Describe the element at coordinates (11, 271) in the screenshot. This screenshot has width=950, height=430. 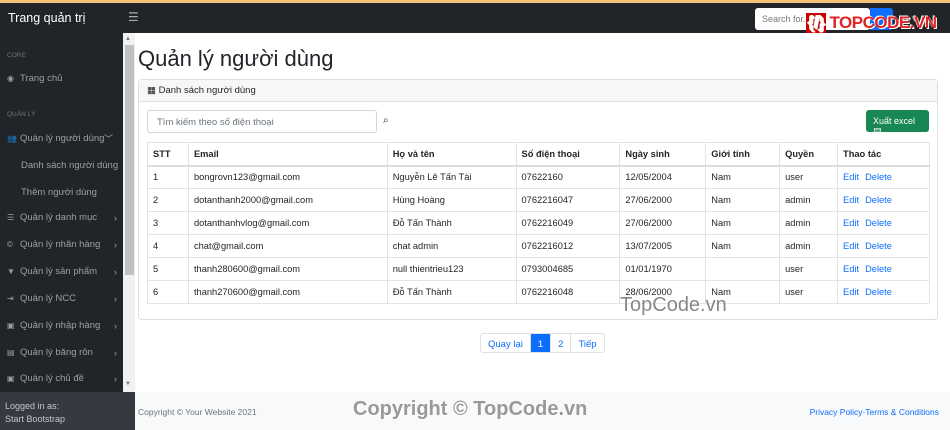
I see `shirt-icon: ▼` at that location.